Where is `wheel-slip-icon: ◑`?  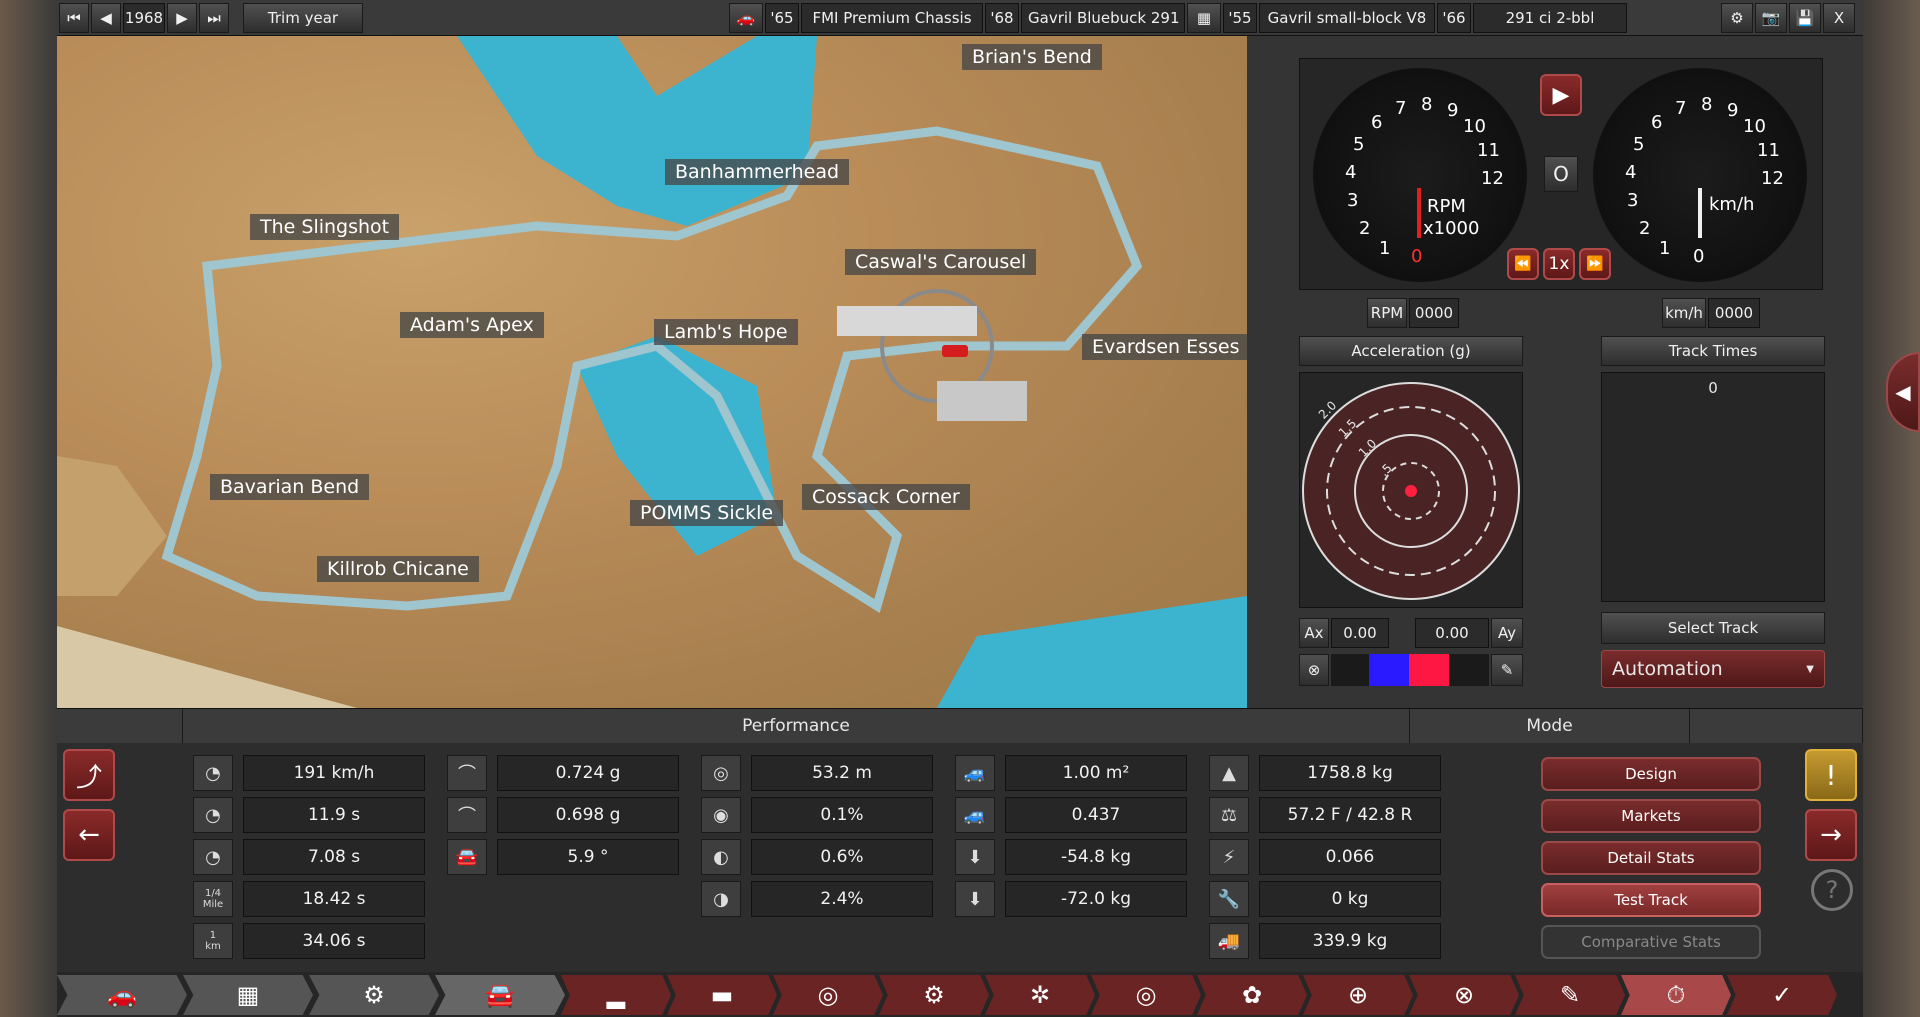
wheel-slip-icon: ◑ is located at coordinates (721, 899).